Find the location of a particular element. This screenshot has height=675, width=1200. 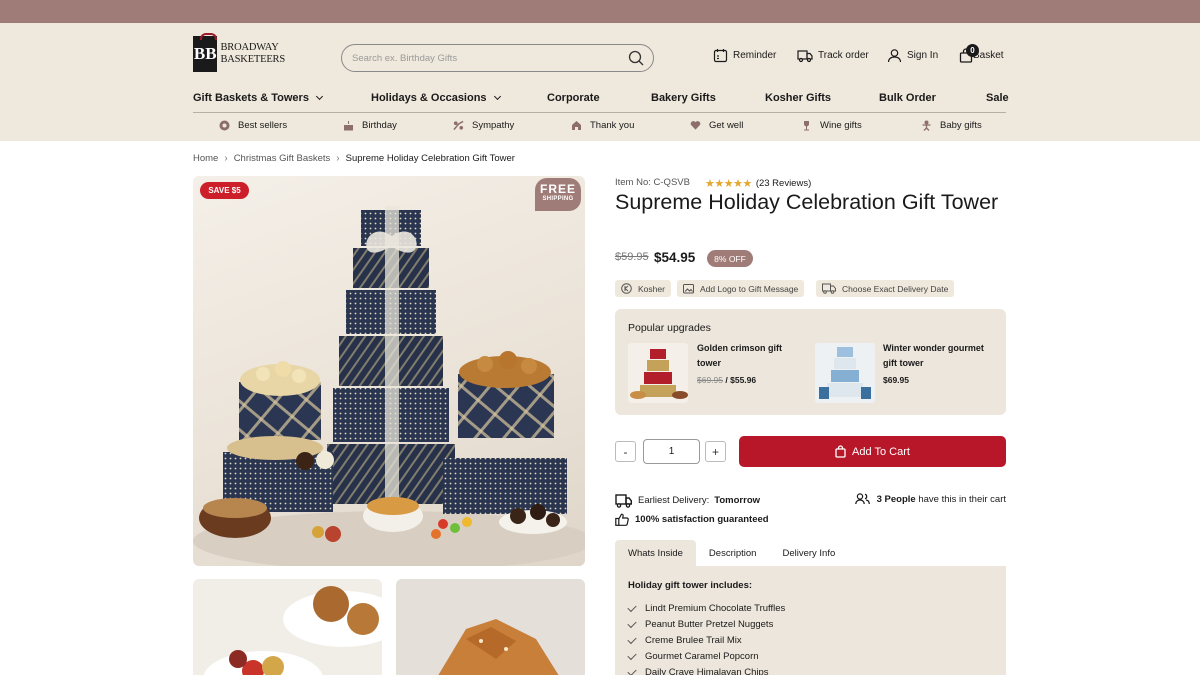

baby-icon is located at coordinates (926, 125).